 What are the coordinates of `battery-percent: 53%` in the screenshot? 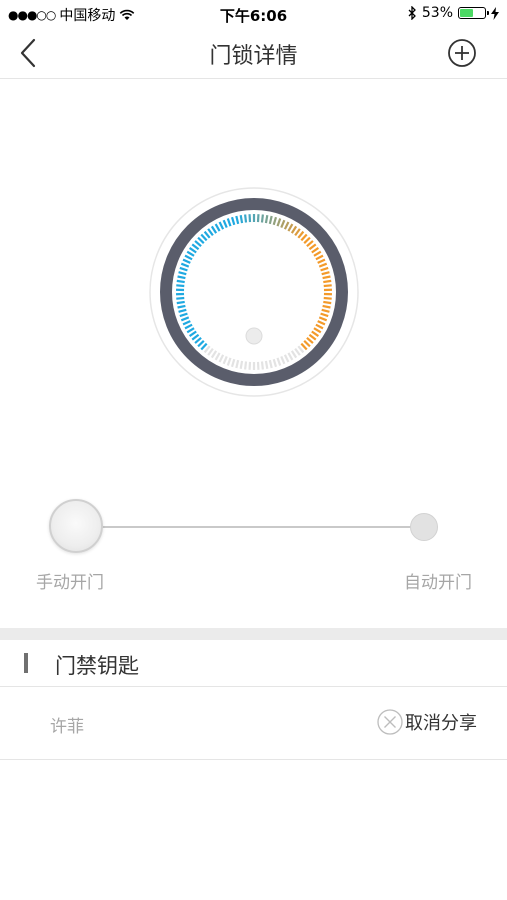 It's located at (437, 13).